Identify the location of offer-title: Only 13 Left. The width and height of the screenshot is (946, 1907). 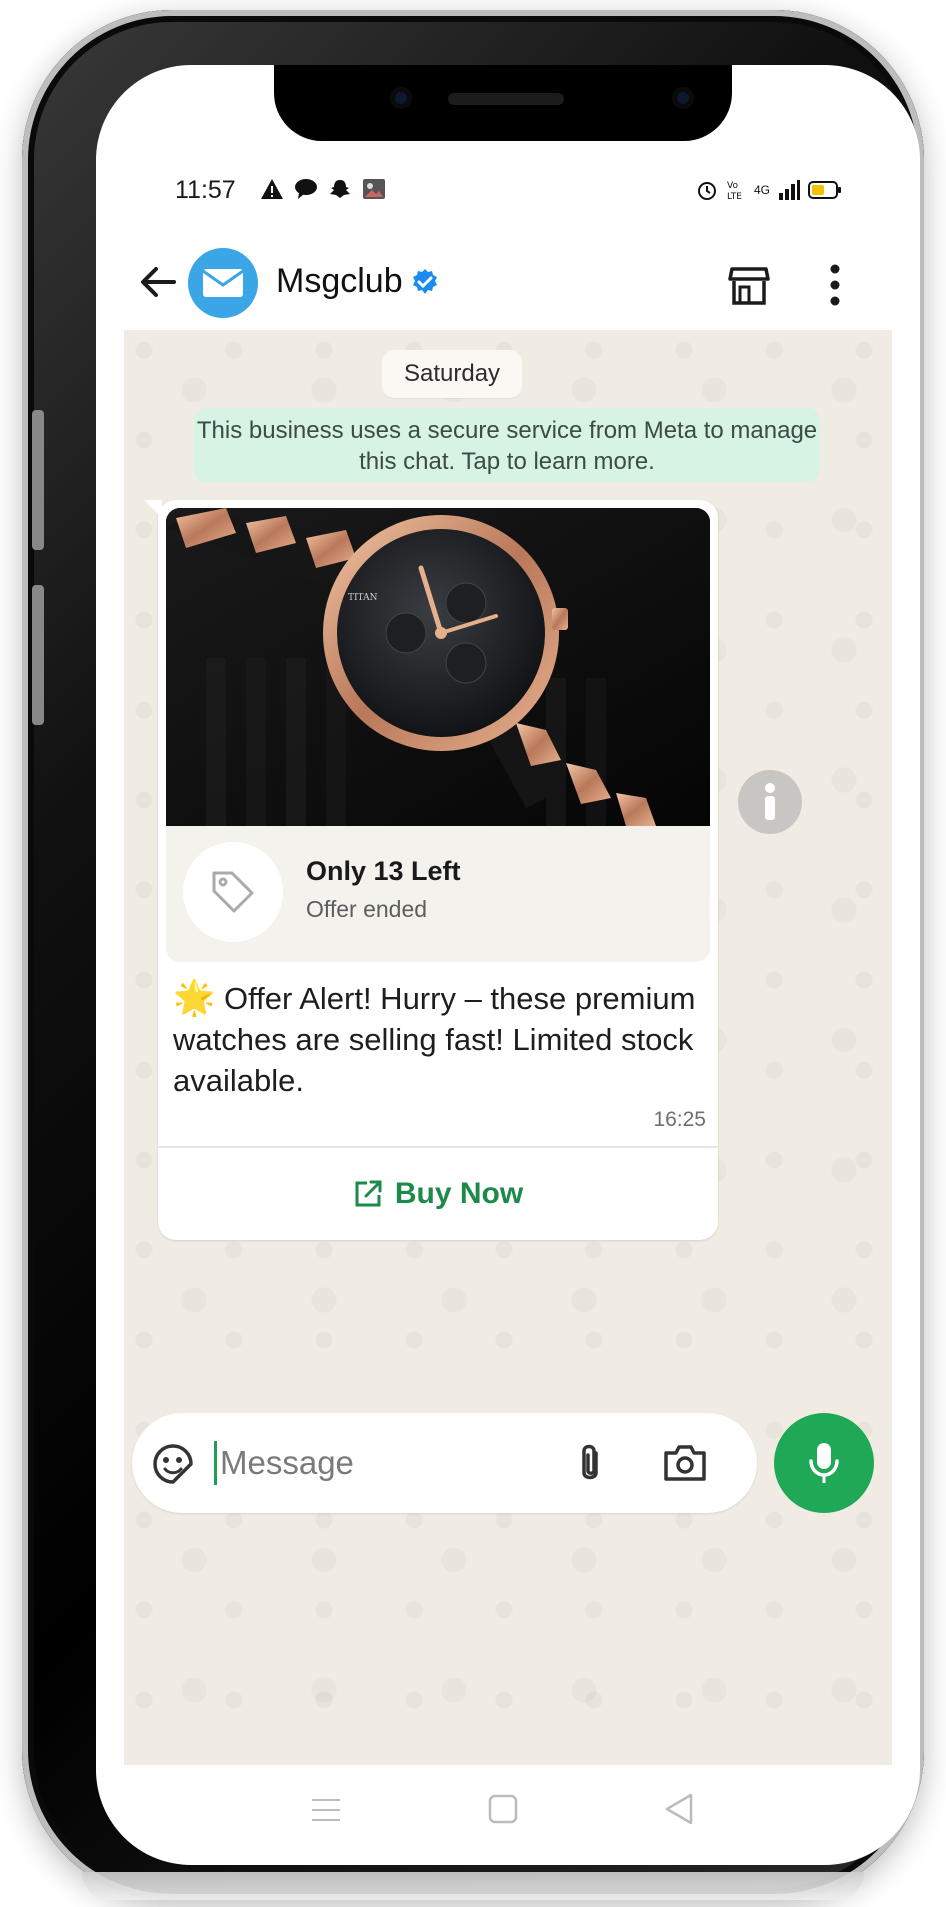
(383, 871).